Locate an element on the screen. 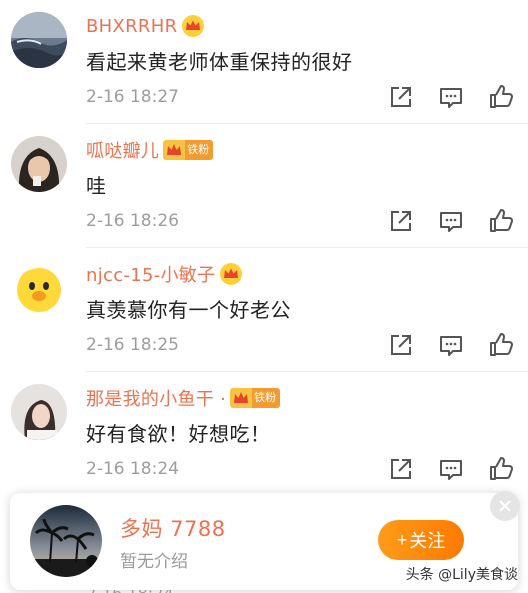  card-avatar is located at coordinates (66, 541).